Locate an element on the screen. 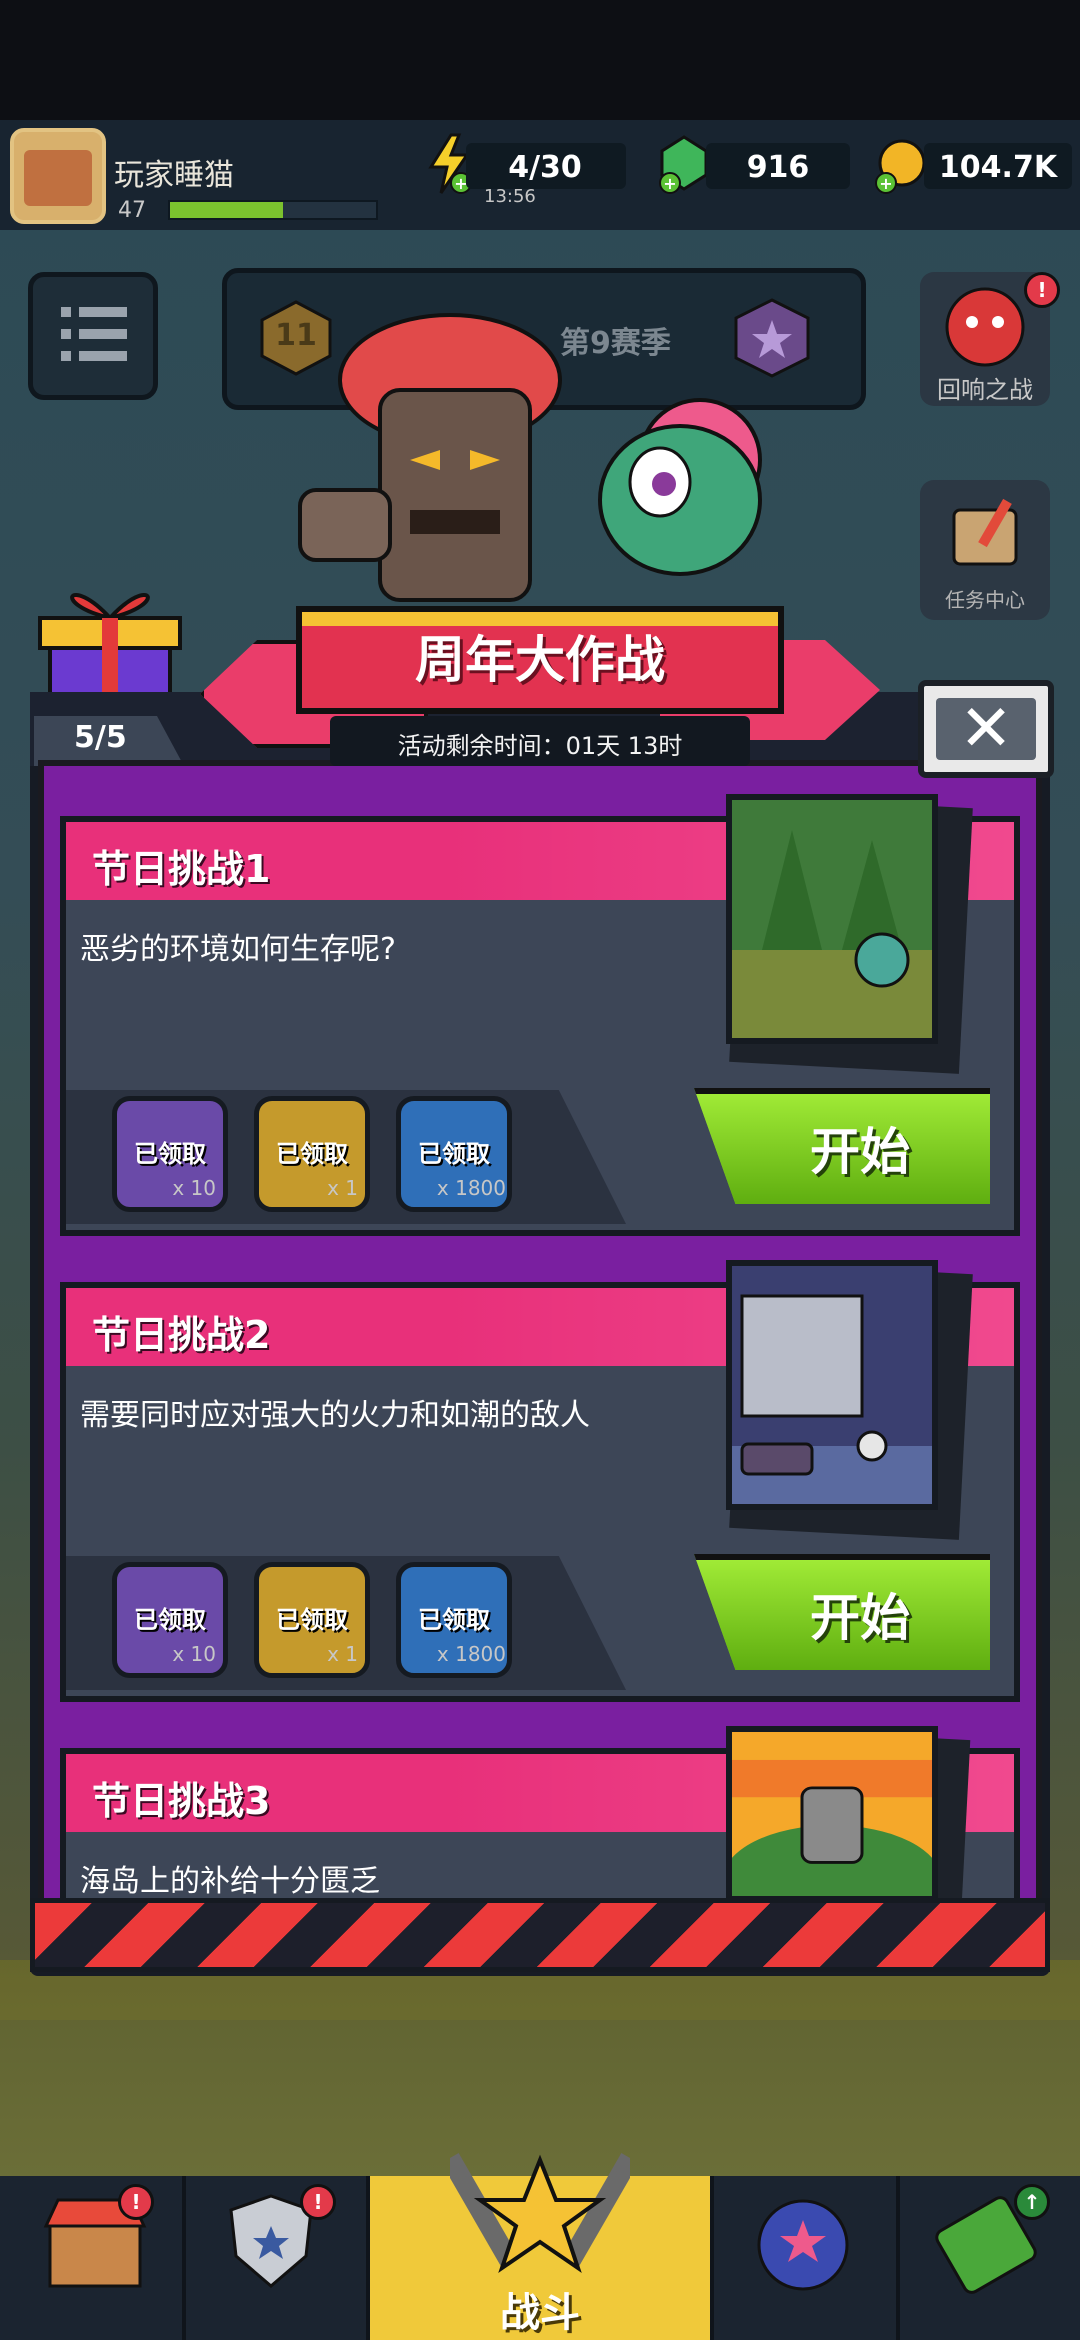 The width and height of the screenshot is (1080, 2340). event-title: 周年大作战 is located at coordinates (540, 660).